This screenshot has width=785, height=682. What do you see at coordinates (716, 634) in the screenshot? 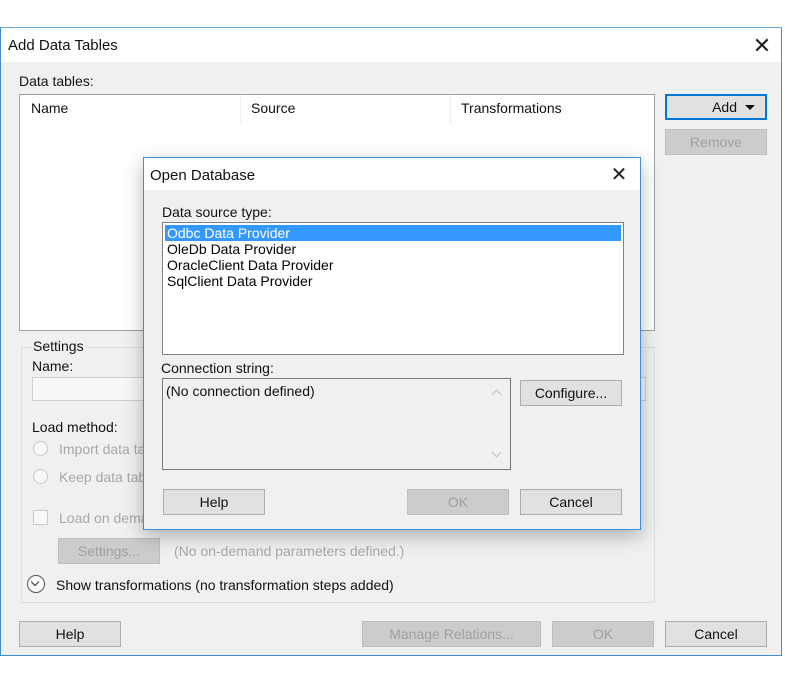
I see `cancel-button: Cancel` at bounding box center [716, 634].